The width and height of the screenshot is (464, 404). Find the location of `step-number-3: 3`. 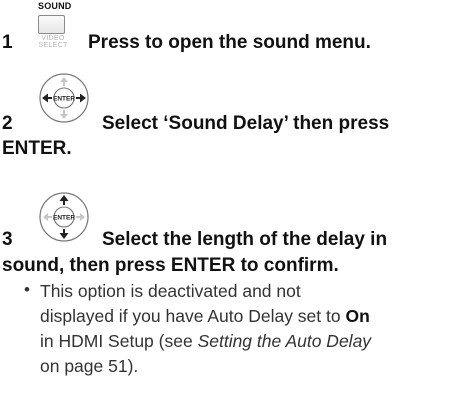

step-number-3: 3 is located at coordinates (7, 239).